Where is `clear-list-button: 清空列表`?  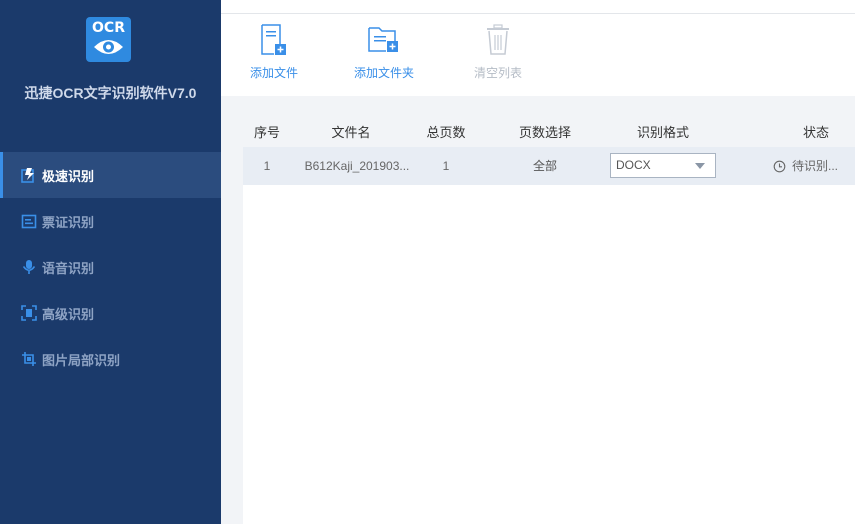
clear-list-button: 清空列表 is located at coordinates (498, 52).